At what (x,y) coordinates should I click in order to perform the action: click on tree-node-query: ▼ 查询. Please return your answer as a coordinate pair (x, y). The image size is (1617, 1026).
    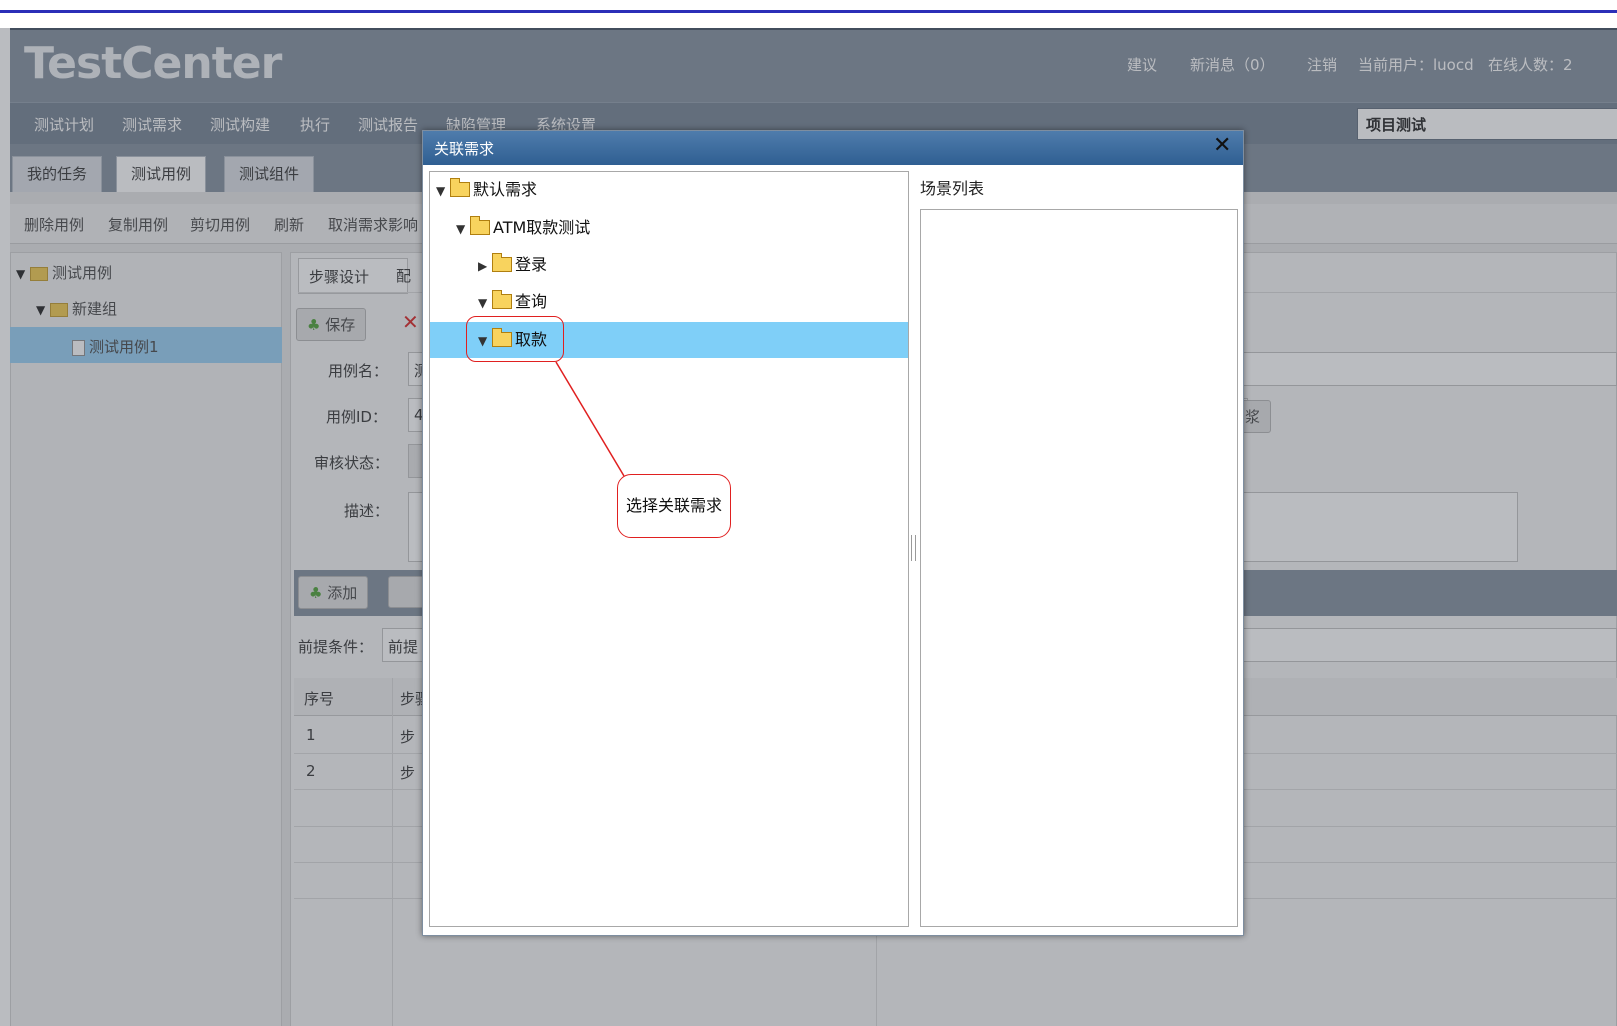
    Looking at the image, I should click on (512, 302).